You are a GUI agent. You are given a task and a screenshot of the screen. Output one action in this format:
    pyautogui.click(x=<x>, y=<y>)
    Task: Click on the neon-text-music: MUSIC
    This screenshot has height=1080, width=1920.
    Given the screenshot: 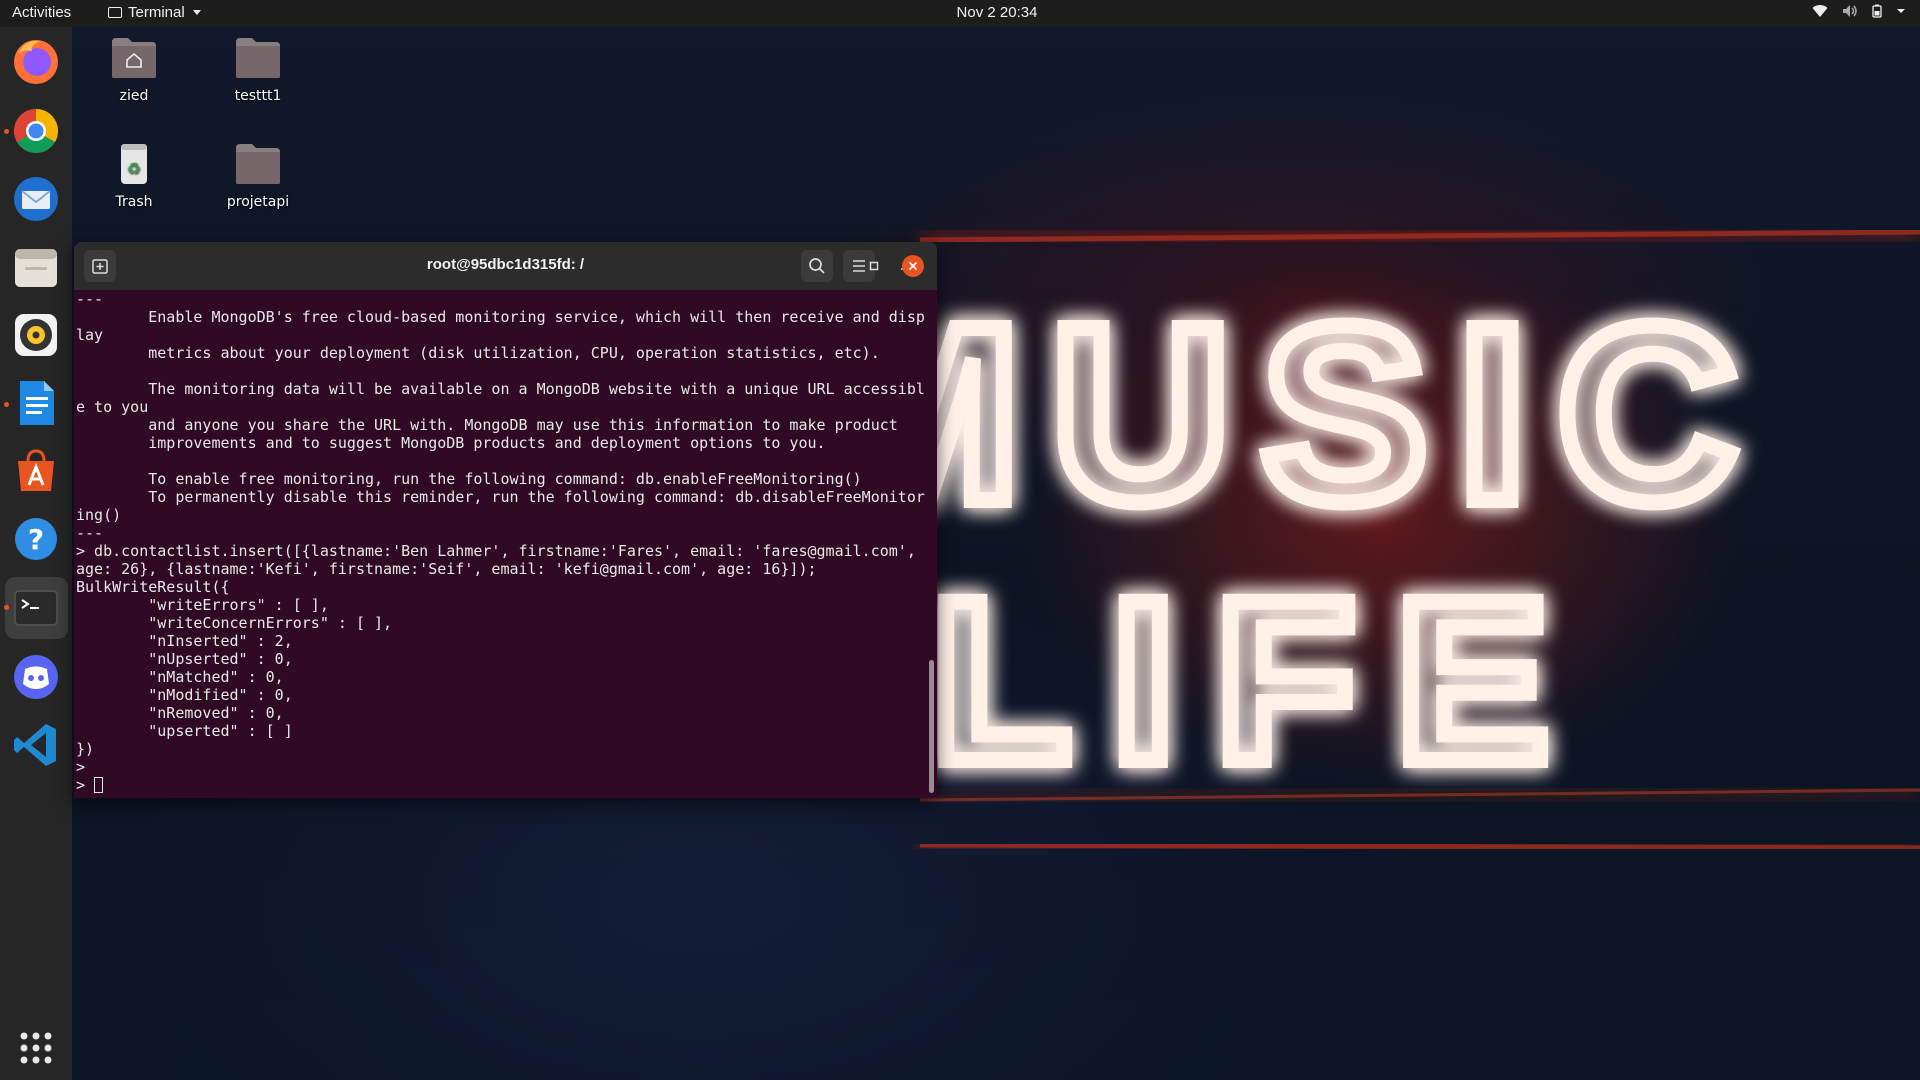 What is the action you would take?
    pyautogui.click(x=1290, y=413)
    